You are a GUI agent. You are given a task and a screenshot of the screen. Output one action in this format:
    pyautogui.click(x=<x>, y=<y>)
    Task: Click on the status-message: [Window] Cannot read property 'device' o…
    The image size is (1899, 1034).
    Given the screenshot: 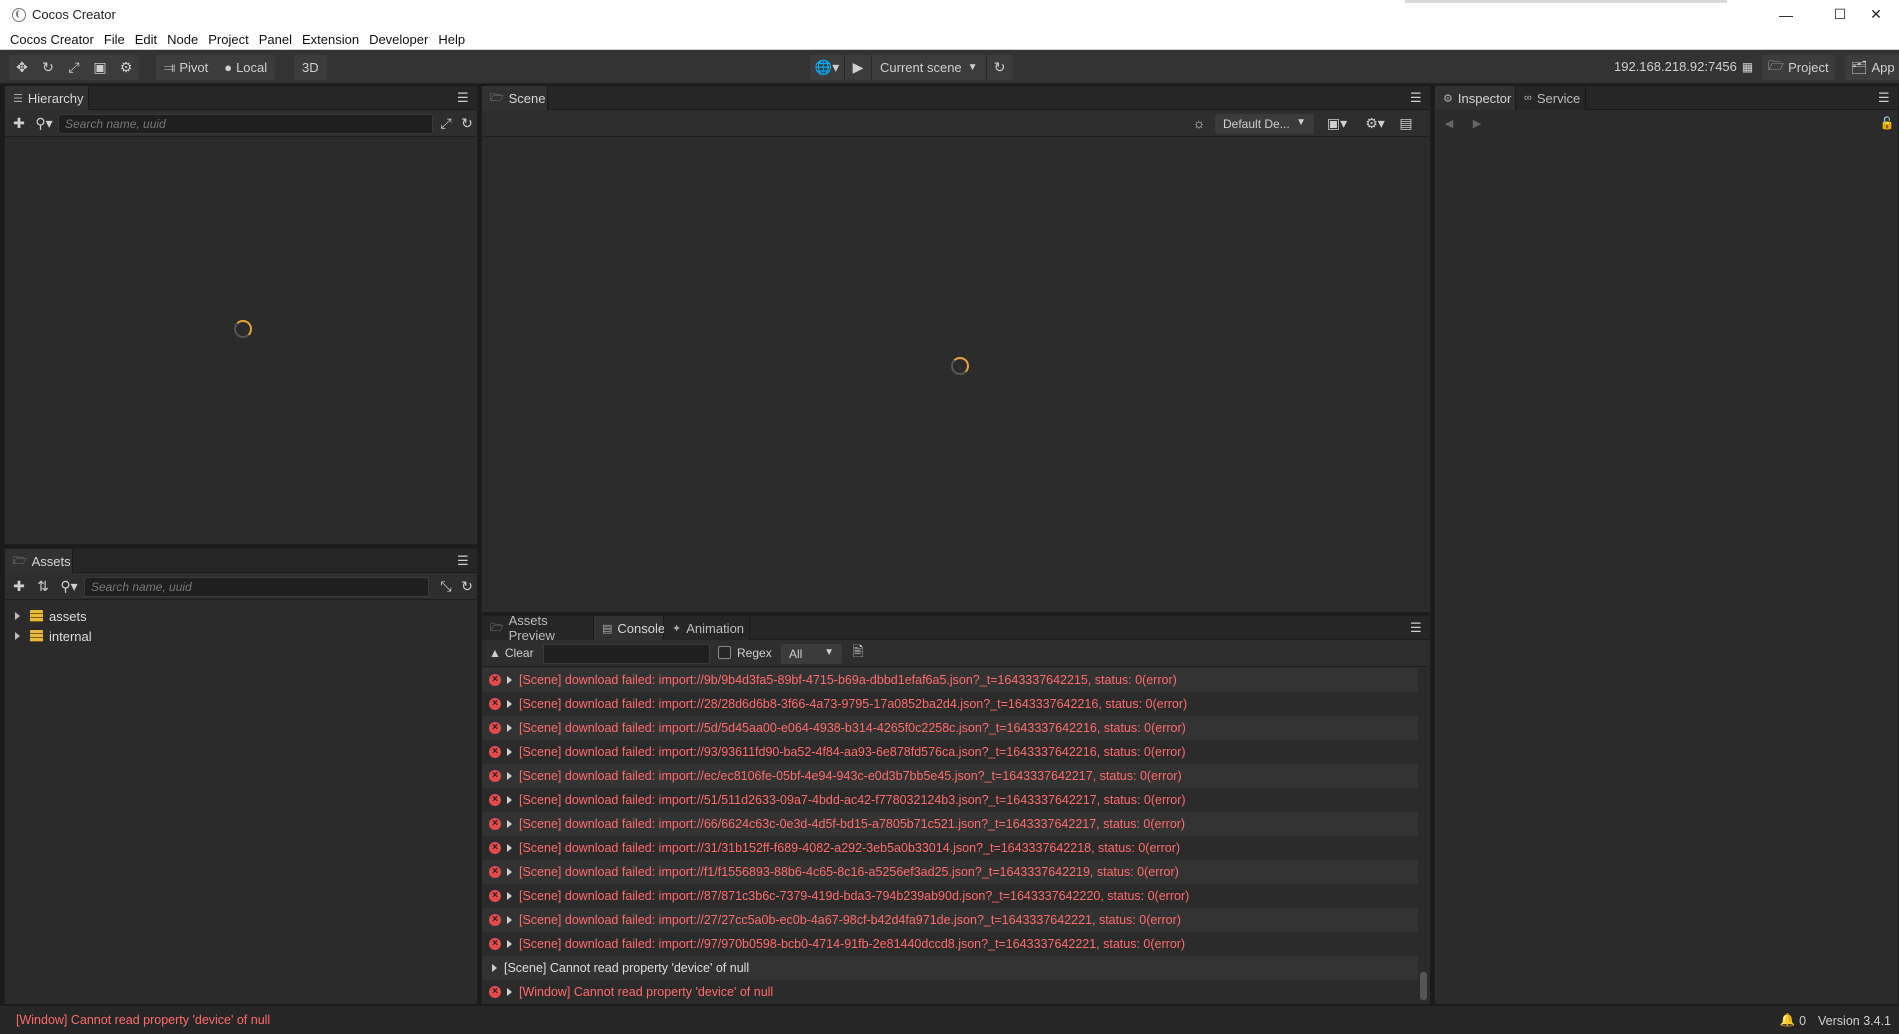 What is the action you would take?
    pyautogui.click(x=143, y=1020)
    